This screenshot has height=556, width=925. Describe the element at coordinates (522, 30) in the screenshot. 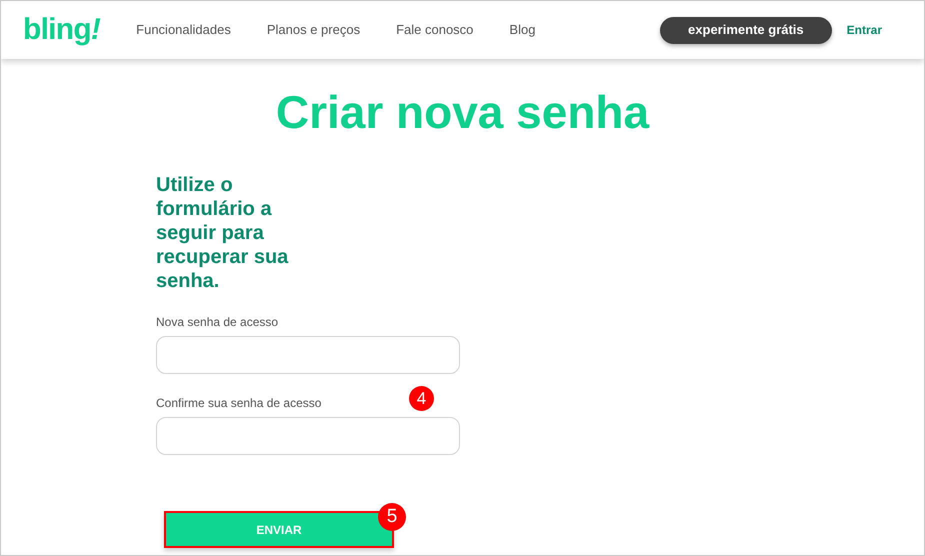

I see `nav-link: Blog` at that location.